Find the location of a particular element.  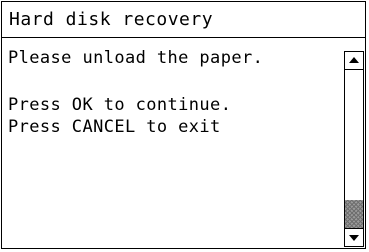

scroll-track is located at coordinates (354, 149).